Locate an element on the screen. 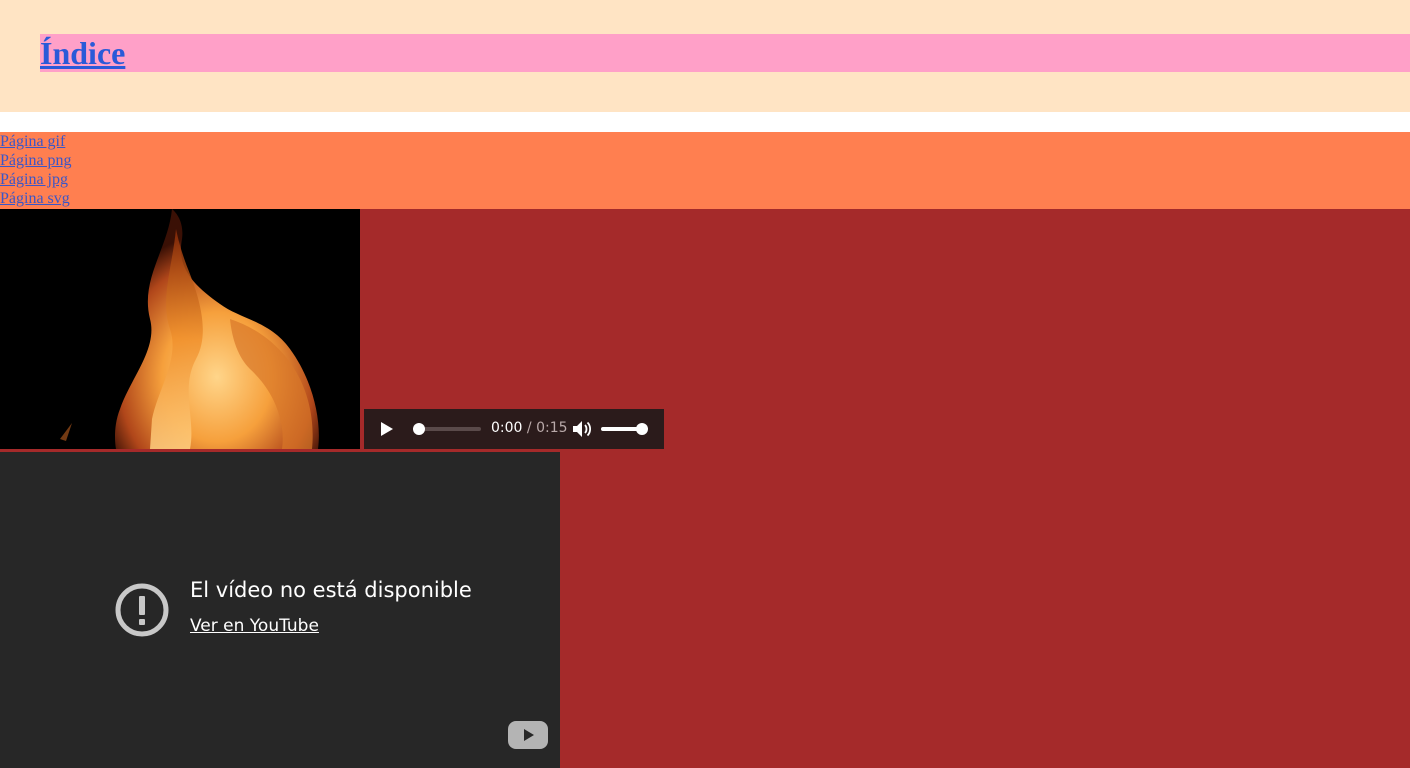 This screenshot has width=1410, height=768. nav-link-png: Página png is located at coordinates (705, 160).